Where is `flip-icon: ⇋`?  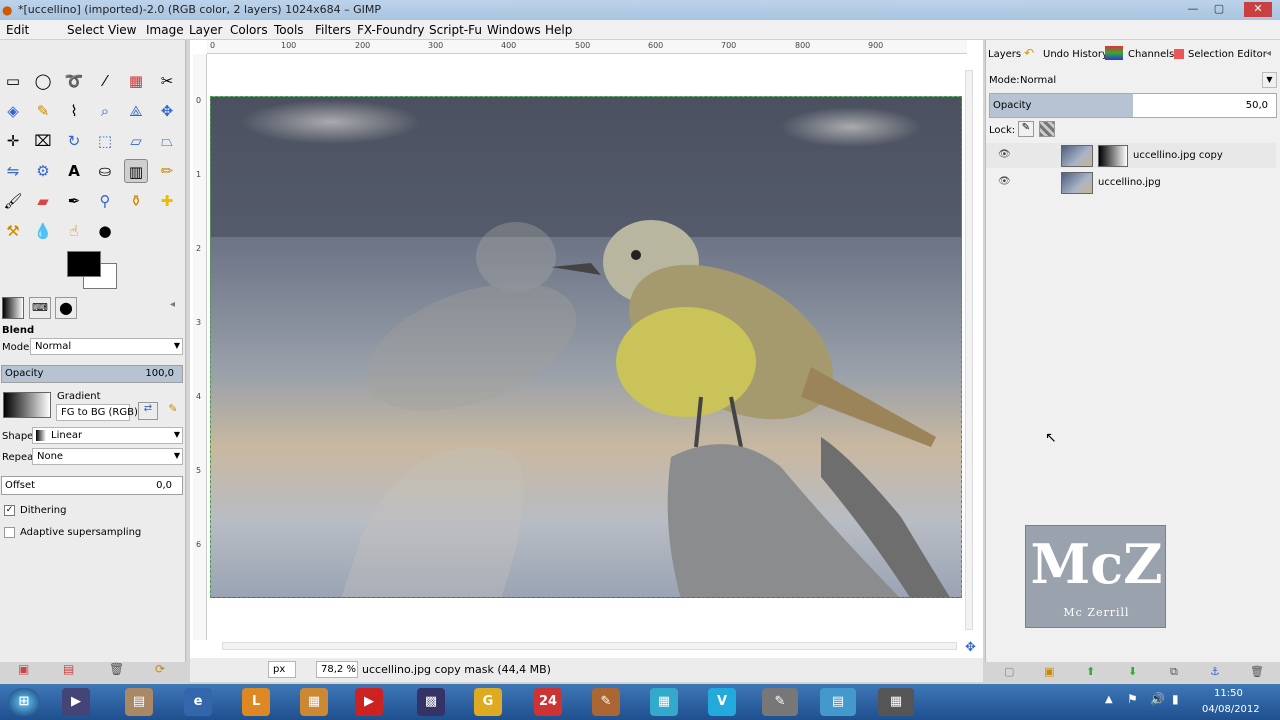
flip-icon: ⇋ is located at coordinates (13, 171).